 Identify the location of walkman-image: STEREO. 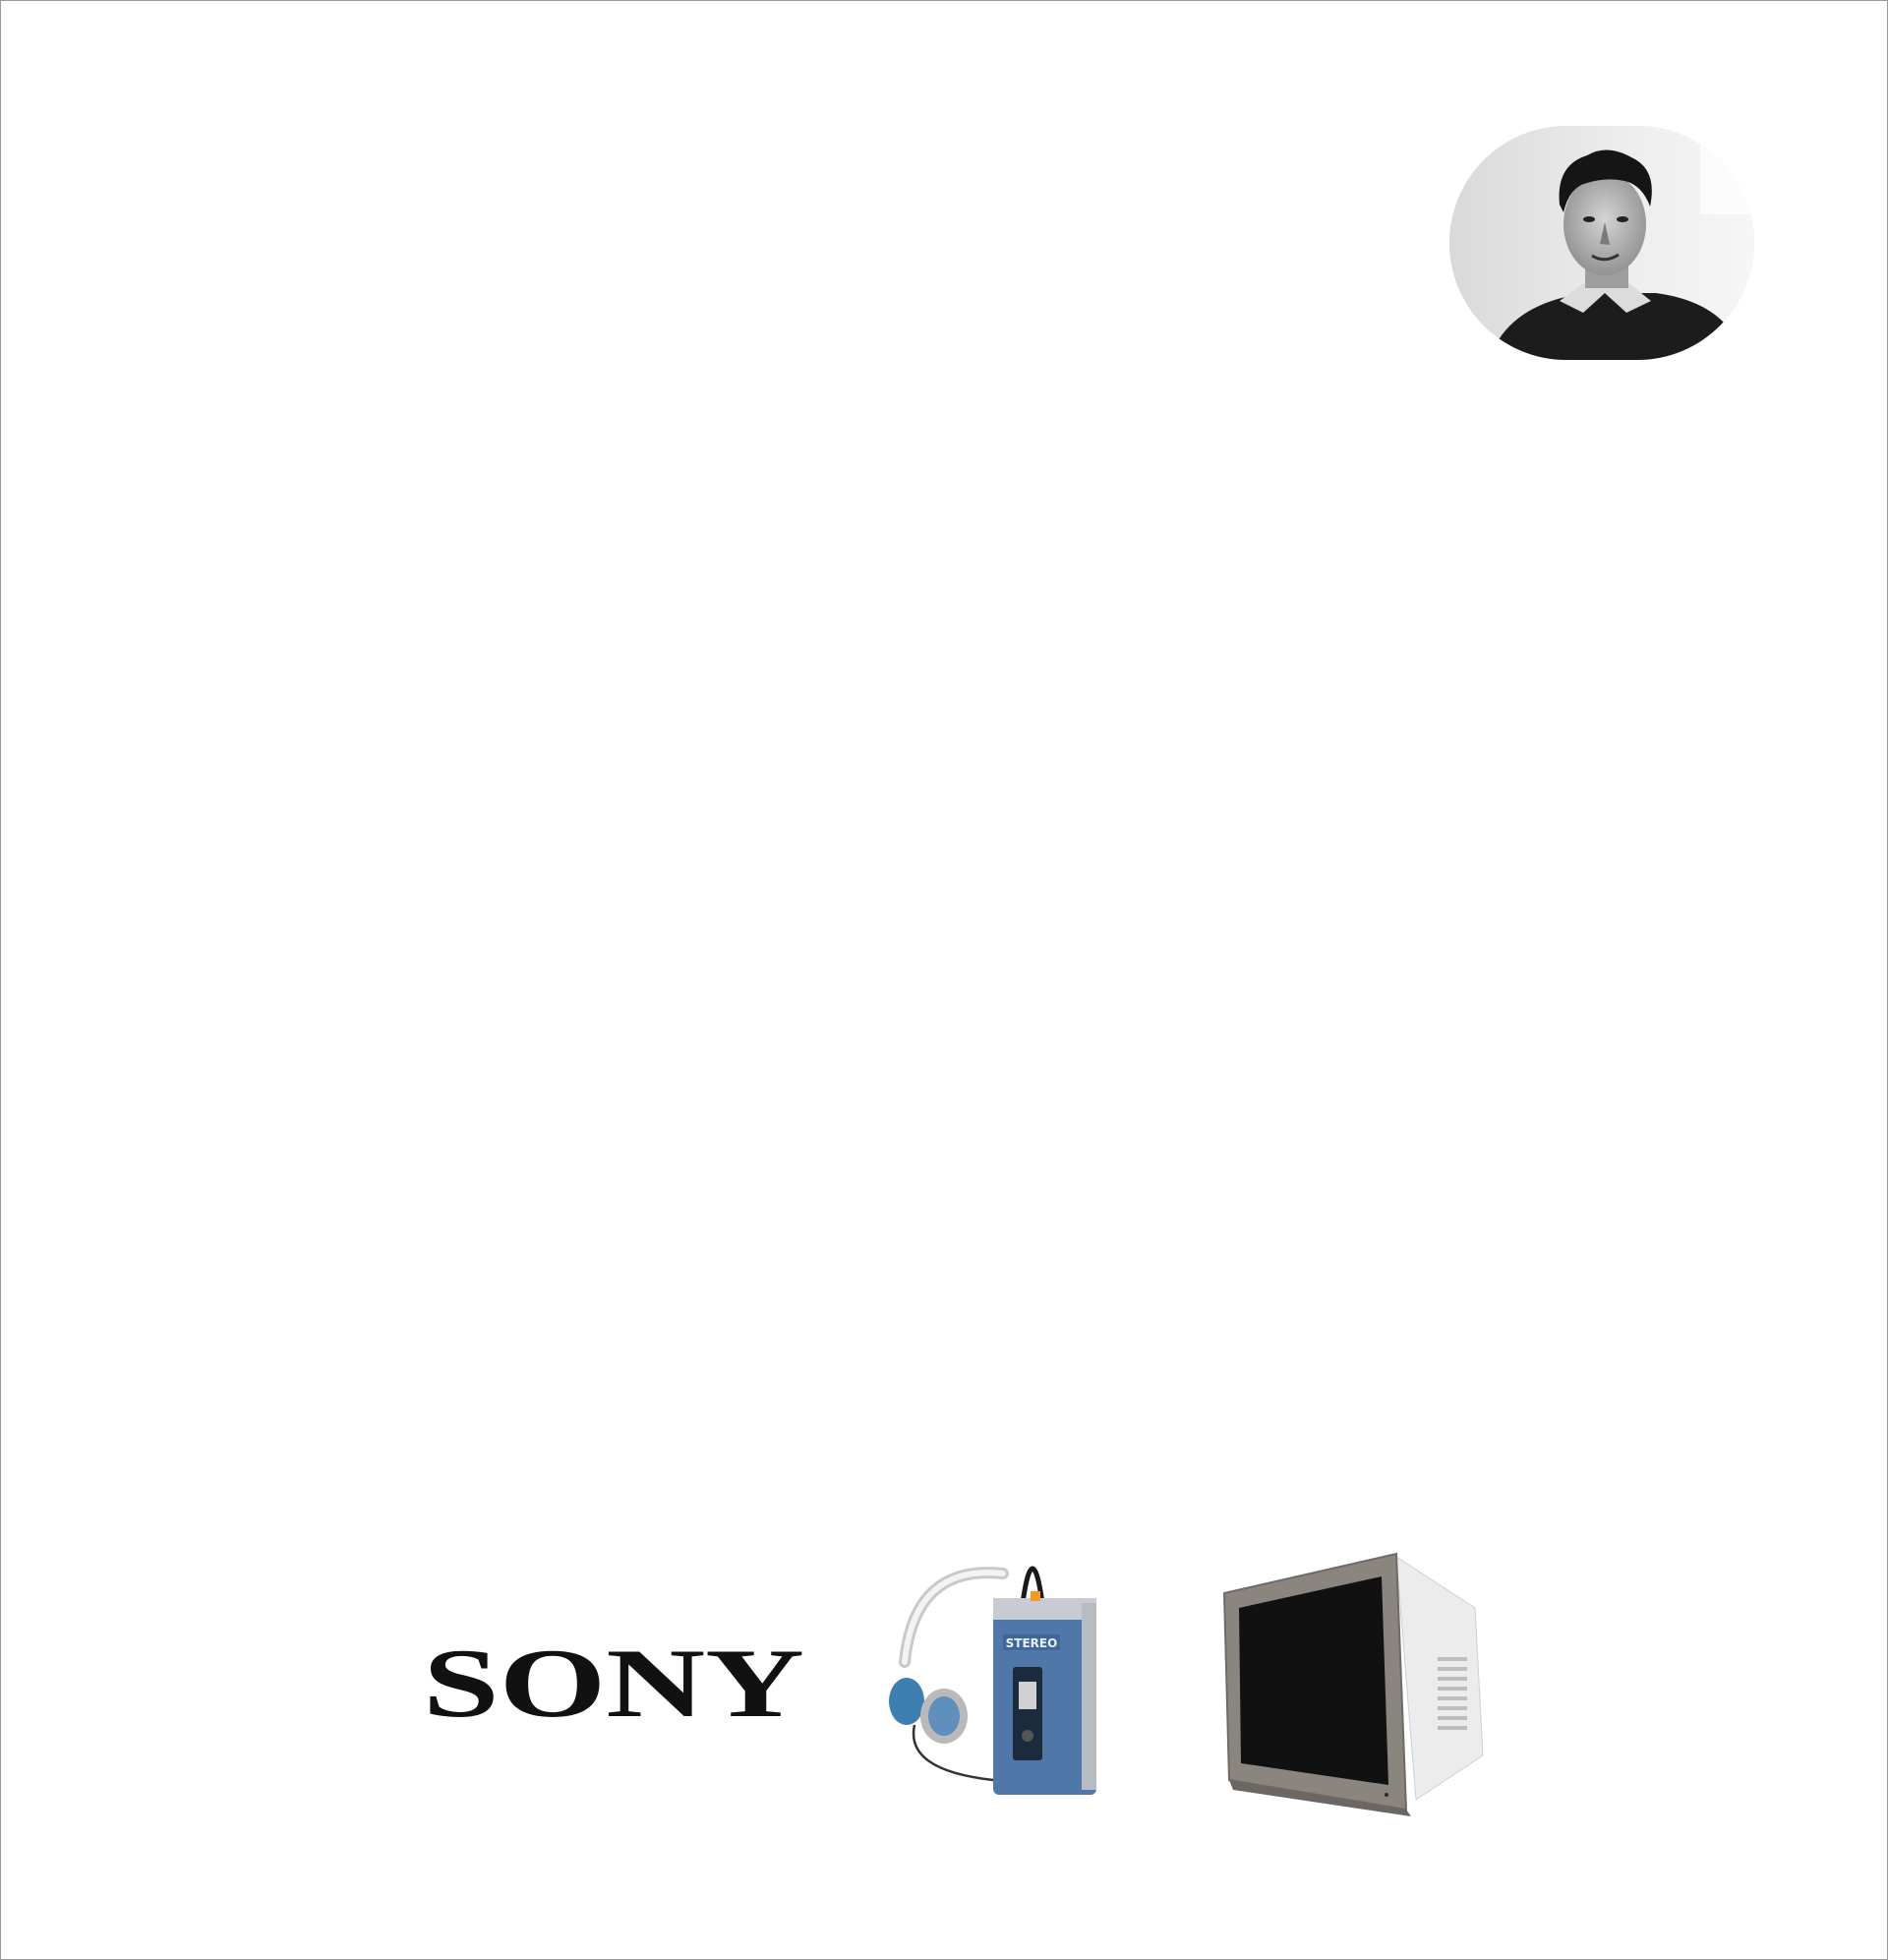
(998, 1672).